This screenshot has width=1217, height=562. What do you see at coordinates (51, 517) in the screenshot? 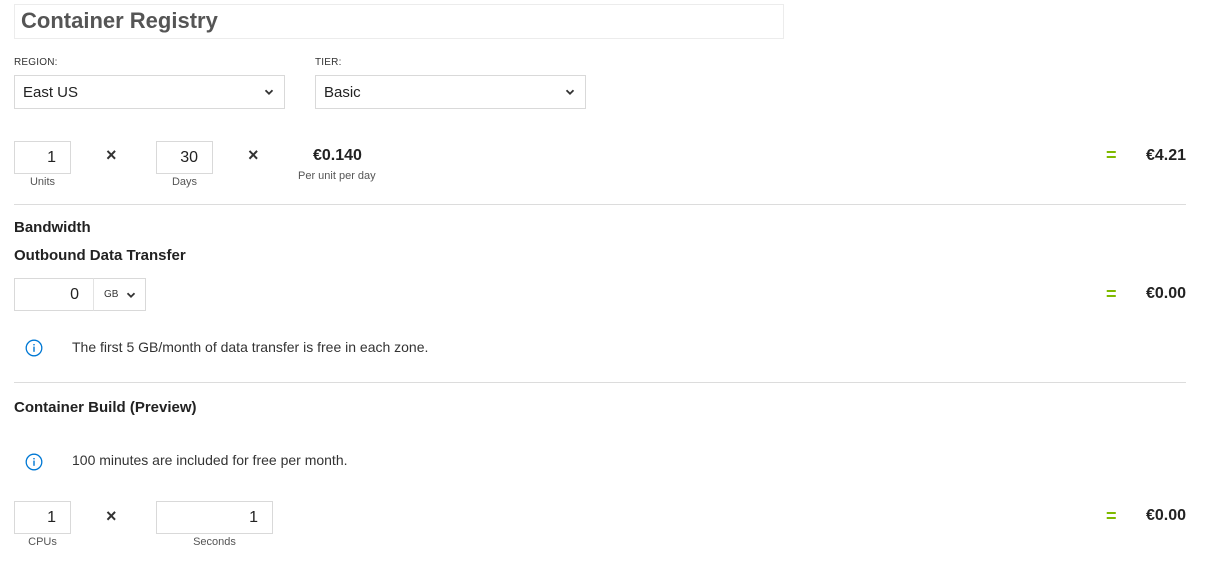
I see `cpus-value: 1` at bounding box center [51, 517].